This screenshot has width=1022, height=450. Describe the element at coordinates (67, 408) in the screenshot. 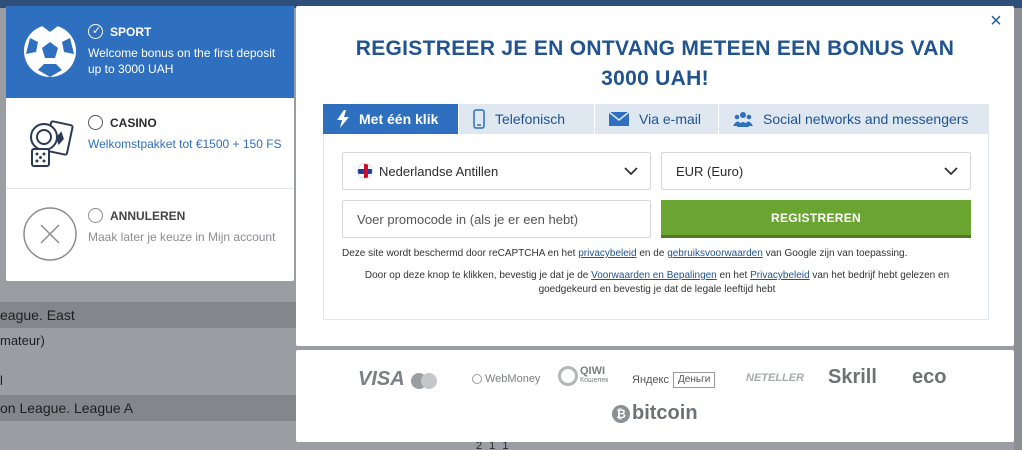

I see `background-row-text: on League. League A` at that location.